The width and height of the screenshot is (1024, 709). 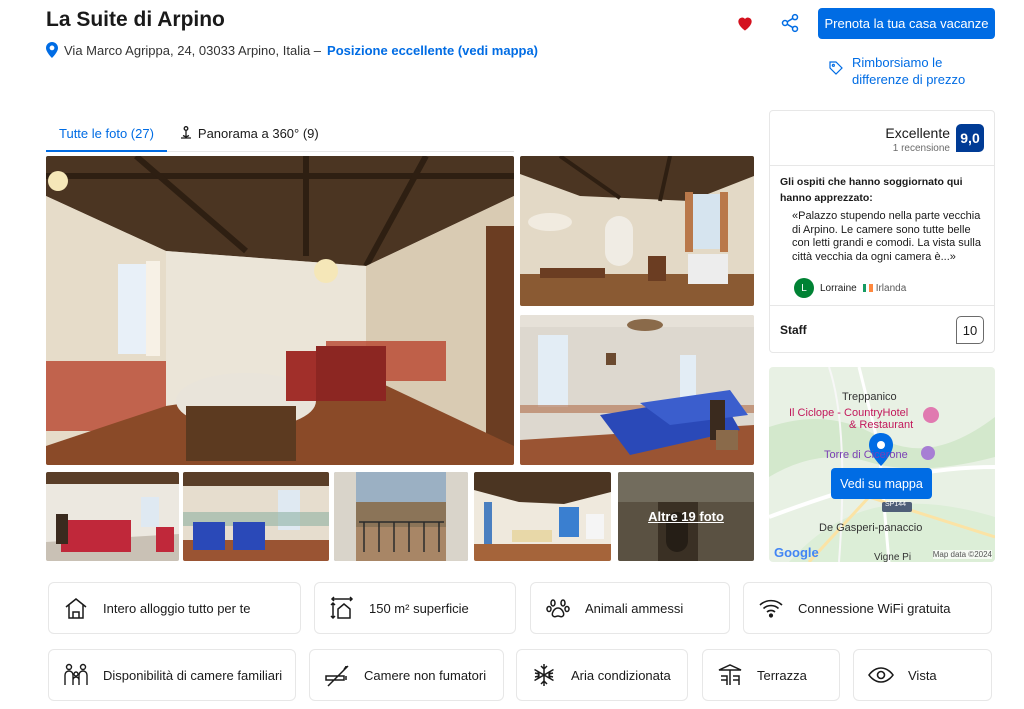 I want to click on more-photos-label: Altre 19 foto, so click(x=686, y=516).